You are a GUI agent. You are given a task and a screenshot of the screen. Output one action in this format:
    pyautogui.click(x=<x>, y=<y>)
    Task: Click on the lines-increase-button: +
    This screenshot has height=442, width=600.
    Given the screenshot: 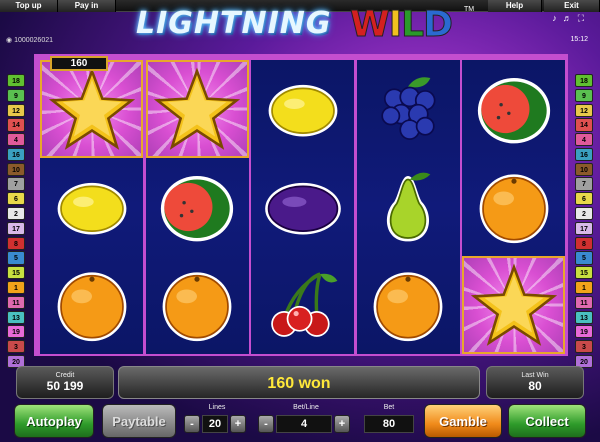 What is the action you would take?
    pyautogui.click(x=238, y=424)
    